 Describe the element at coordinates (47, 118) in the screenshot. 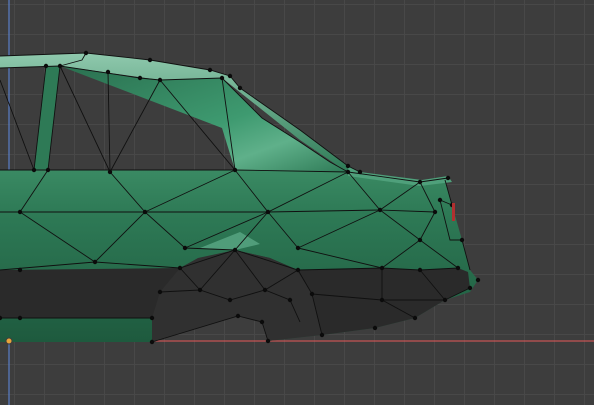

I see `b-pillar` at that location.